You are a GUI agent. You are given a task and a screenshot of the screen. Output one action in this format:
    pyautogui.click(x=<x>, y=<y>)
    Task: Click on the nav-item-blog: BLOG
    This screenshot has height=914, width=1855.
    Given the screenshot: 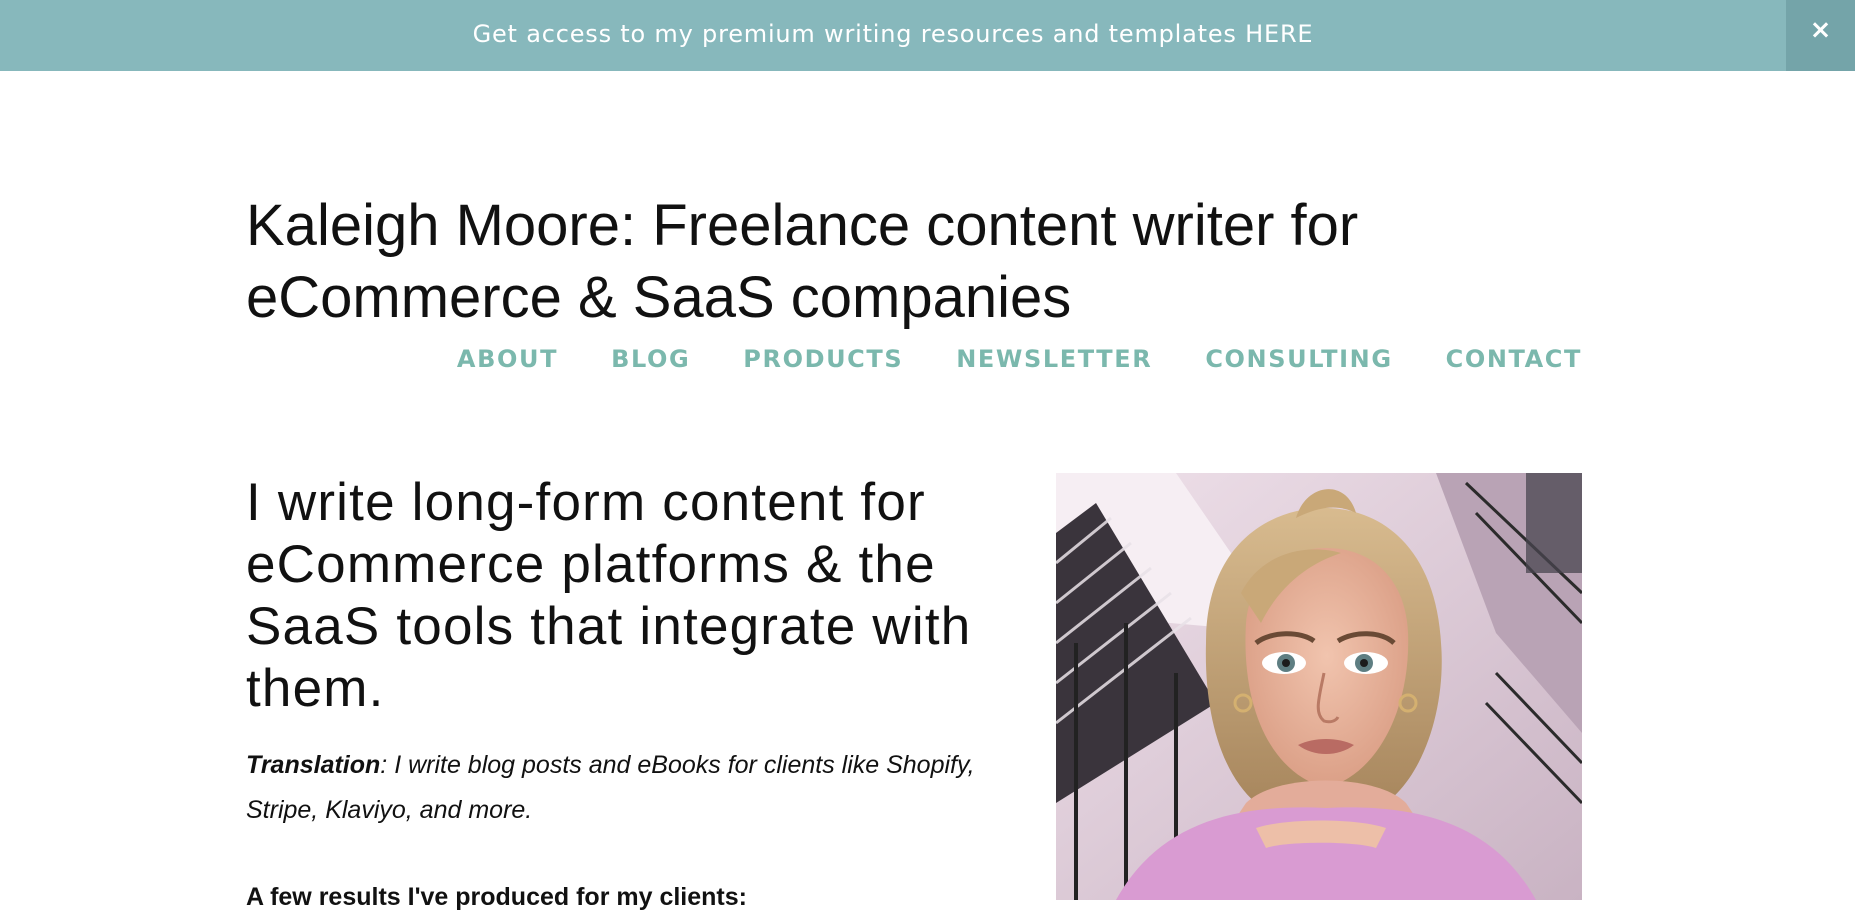 What is the action you would take?
    pyautogui.click(x=650, y=359)
    